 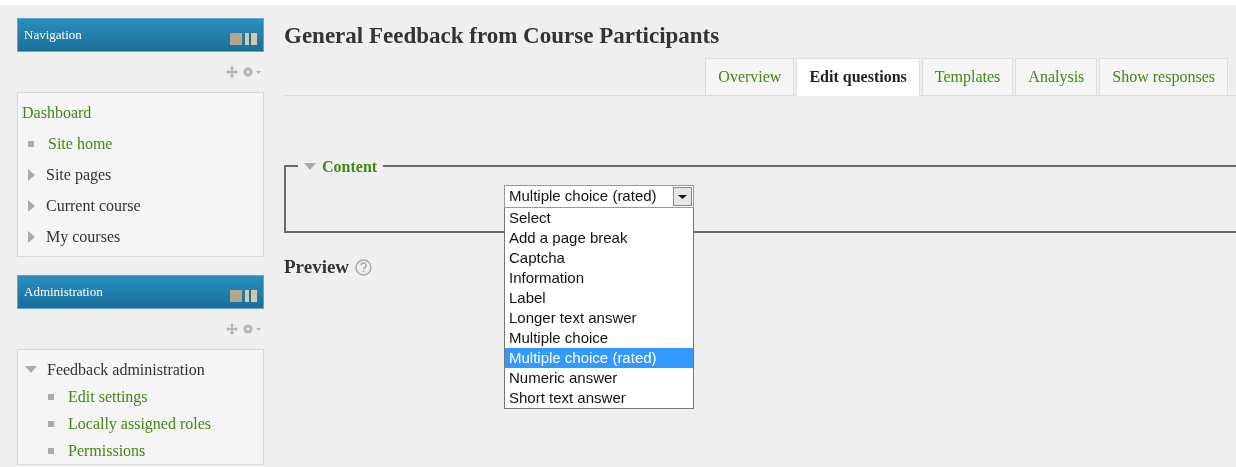 What do you see at coordinates (599, 218) in the screenshot?
I see `dropdown-option: Select` at bounding box center [599, 218].